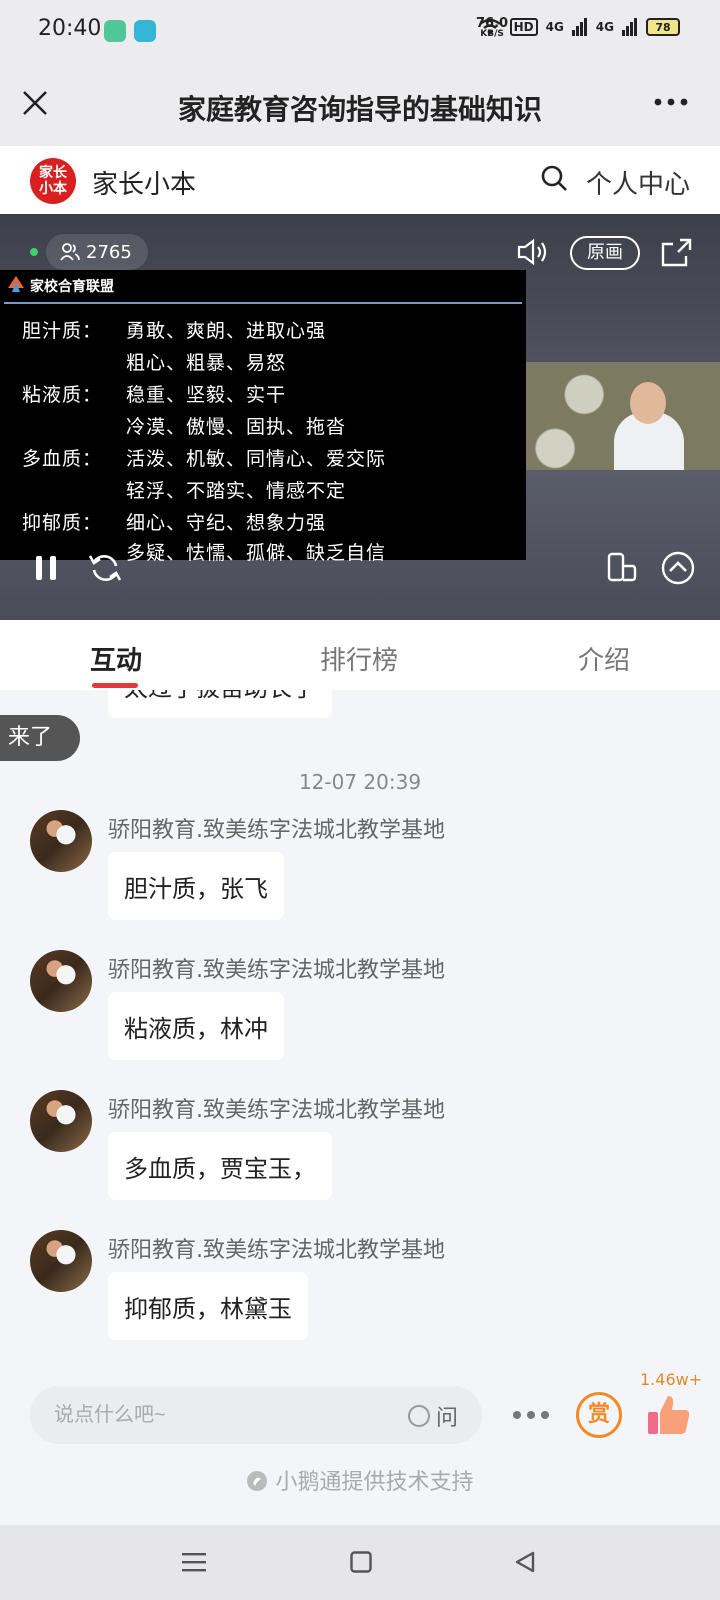  I want to click on brand-logo: 家长小本, so click(53, 181).